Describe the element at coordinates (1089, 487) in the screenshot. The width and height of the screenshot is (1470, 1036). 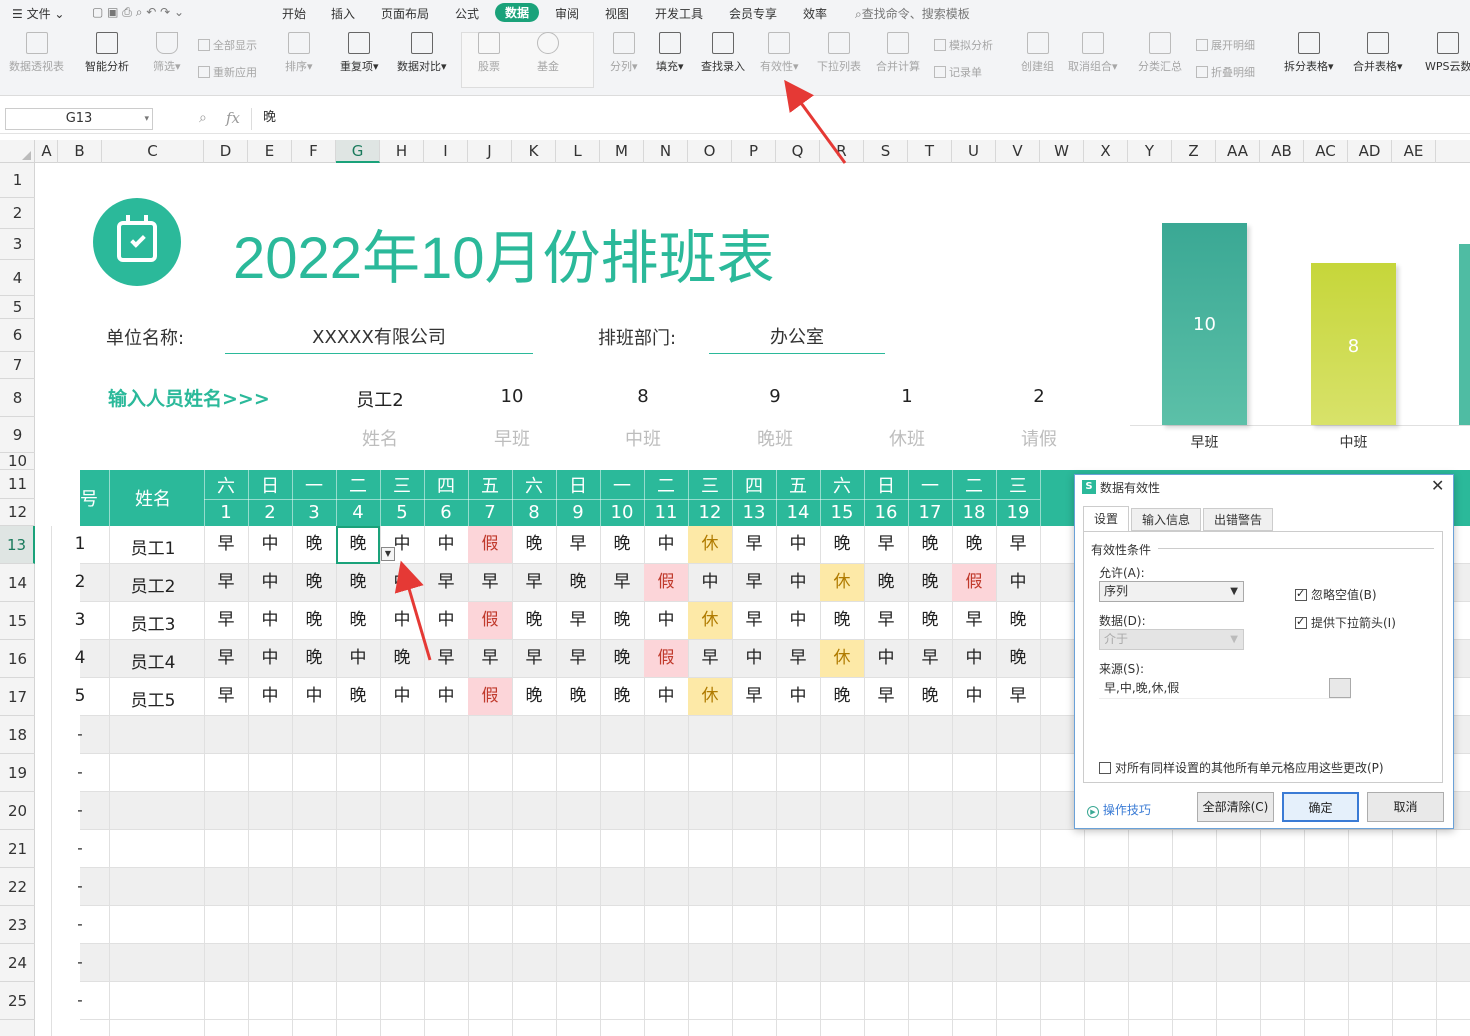
I see `wps-sheet-icon: S` at that location.